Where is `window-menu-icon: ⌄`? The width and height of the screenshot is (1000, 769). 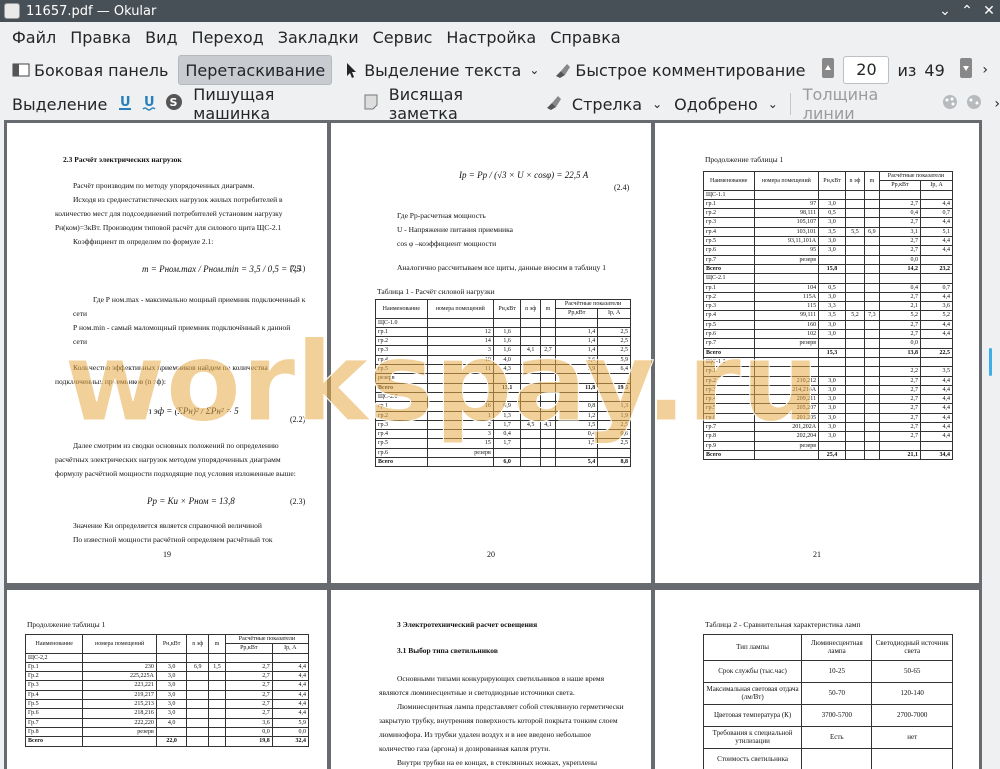 window-menu-icon: ⌄ is located at coordinates (945, 11).